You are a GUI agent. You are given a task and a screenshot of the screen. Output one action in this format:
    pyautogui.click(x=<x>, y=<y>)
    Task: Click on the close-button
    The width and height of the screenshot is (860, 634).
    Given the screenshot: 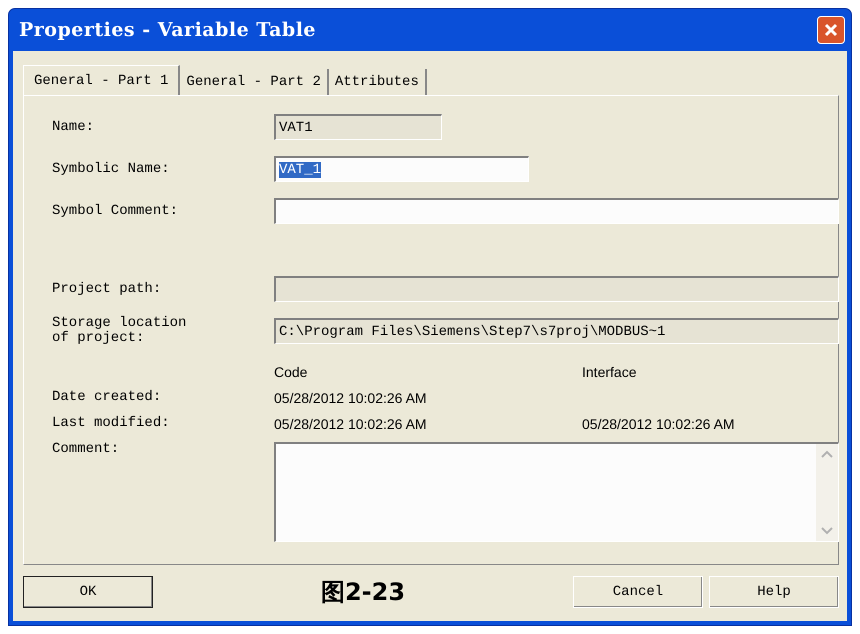 What is the action you would take?
    pyautogui.click(x=831, y=30)
    